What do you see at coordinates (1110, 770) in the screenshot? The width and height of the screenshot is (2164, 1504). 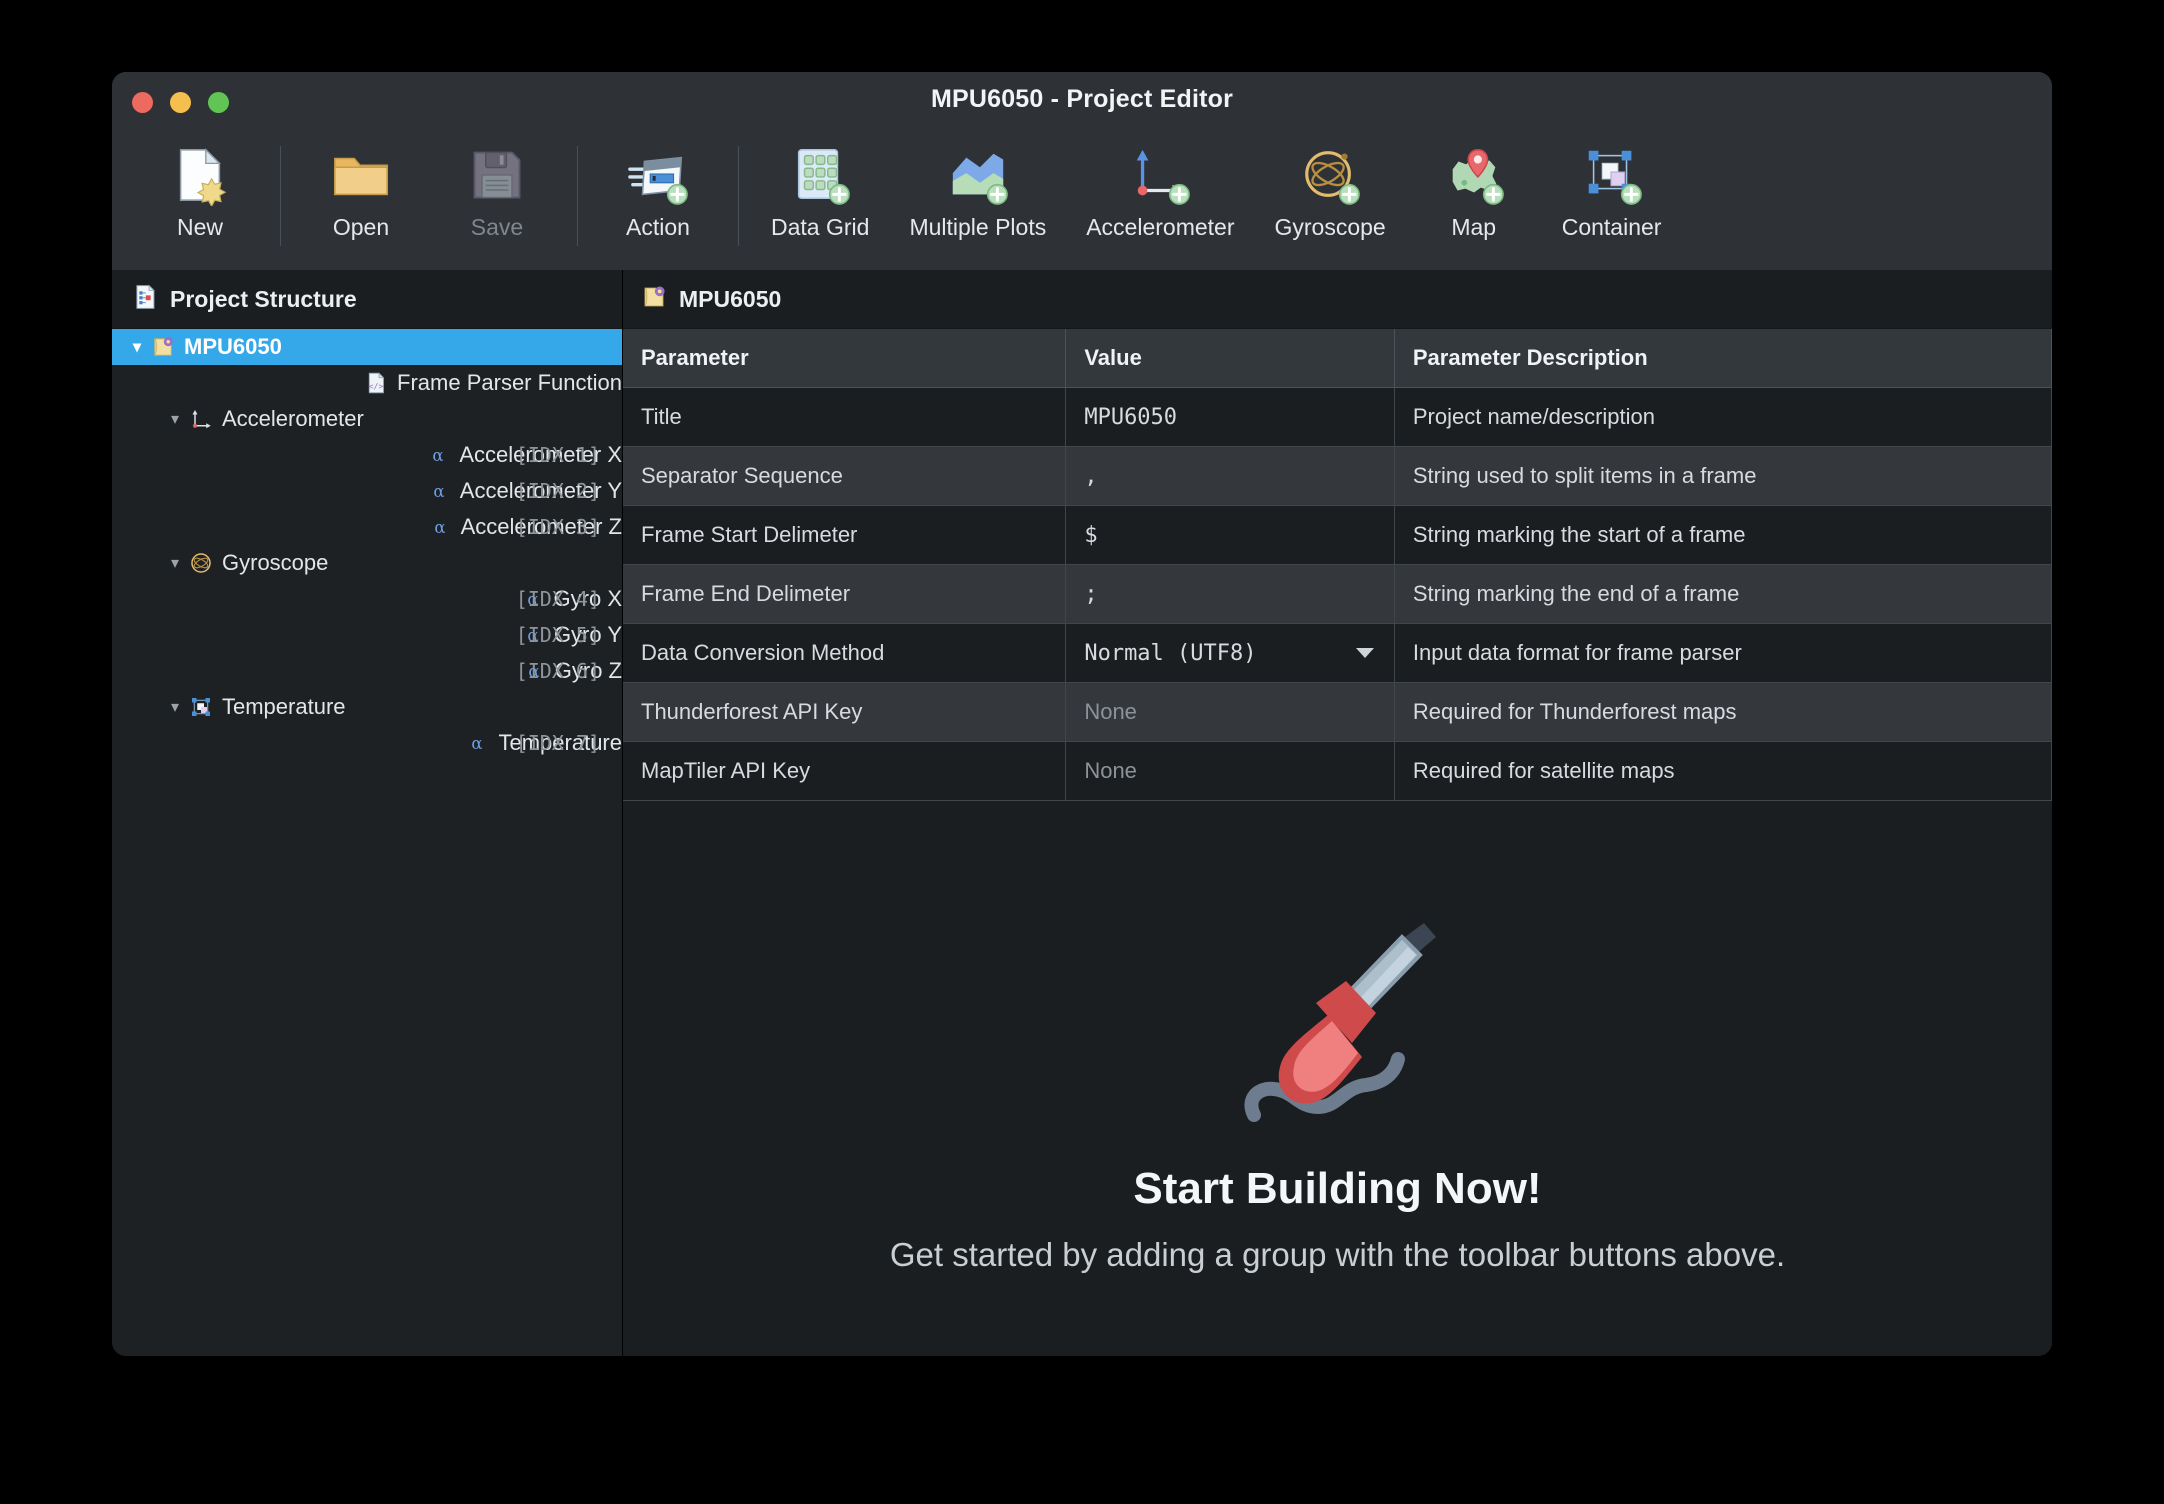 I see `value-text: None` at bounding box center [1110, 770].